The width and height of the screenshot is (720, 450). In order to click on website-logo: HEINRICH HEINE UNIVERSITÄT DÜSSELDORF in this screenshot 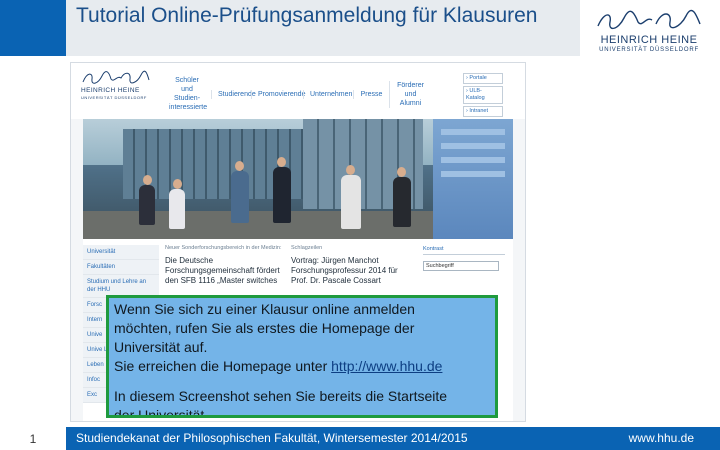, I will do `click(119, 91)`.